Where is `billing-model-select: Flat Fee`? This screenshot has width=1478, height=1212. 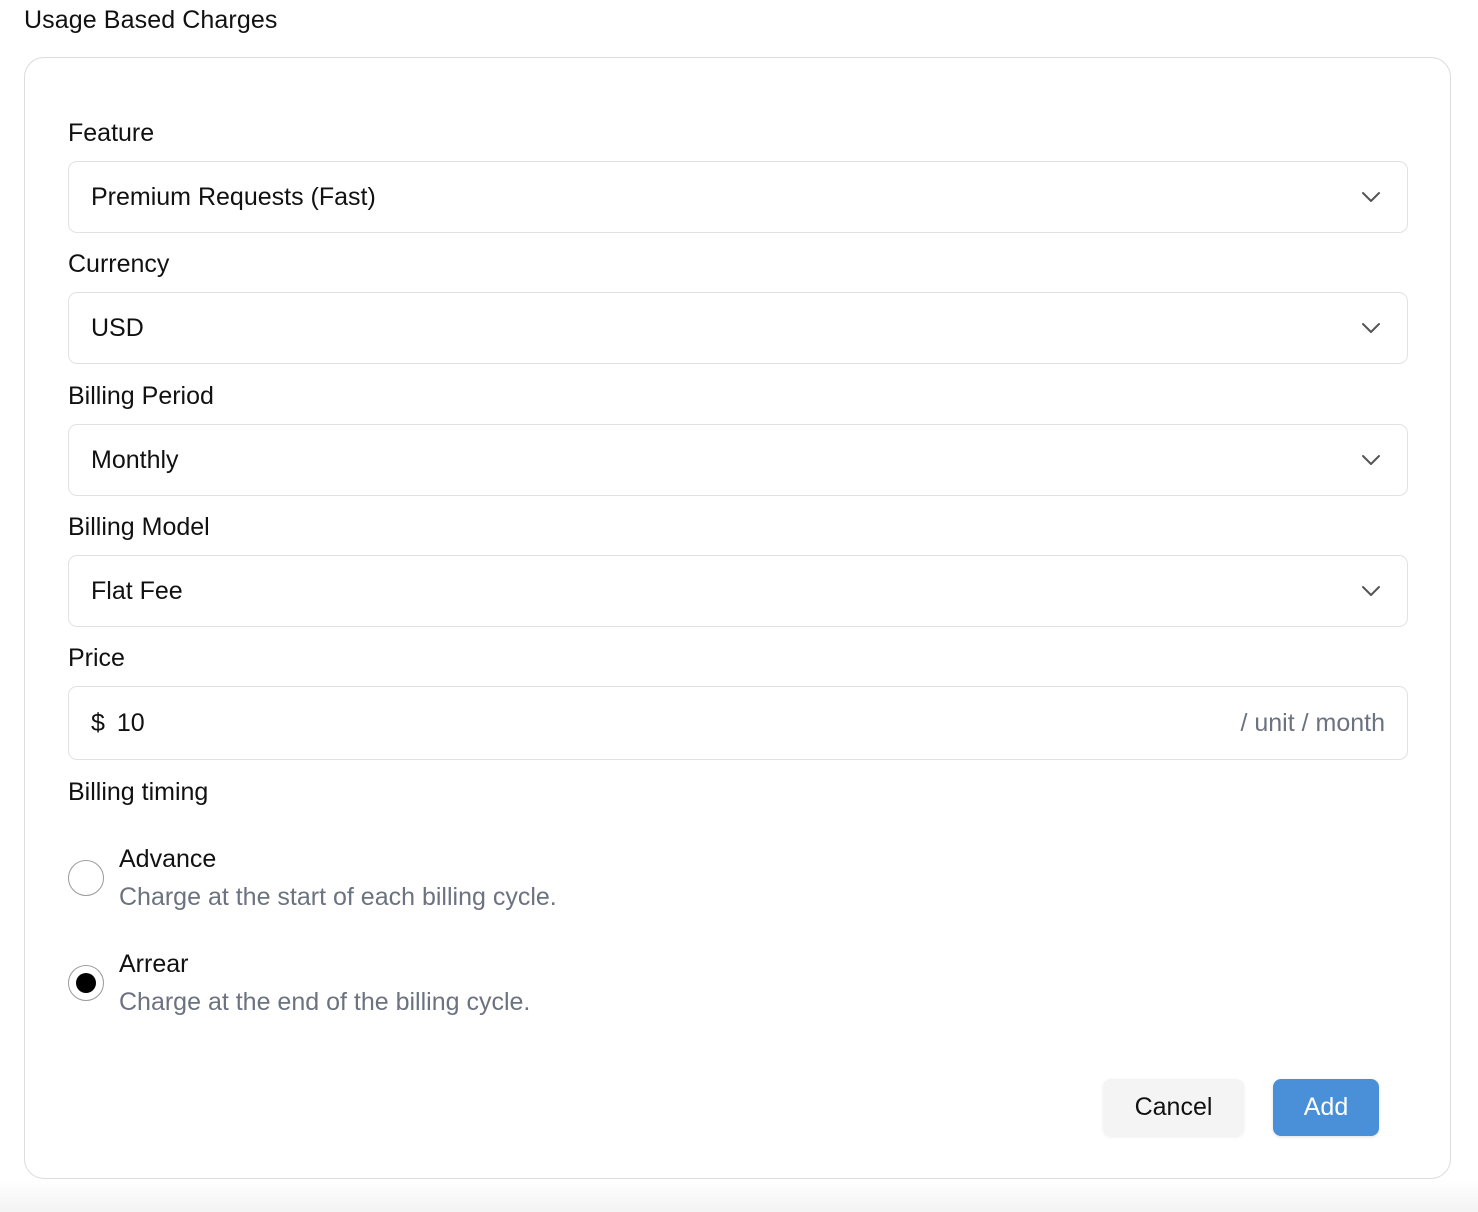
billing-model-select: Flat Fee is located at coordinates (738, 591).